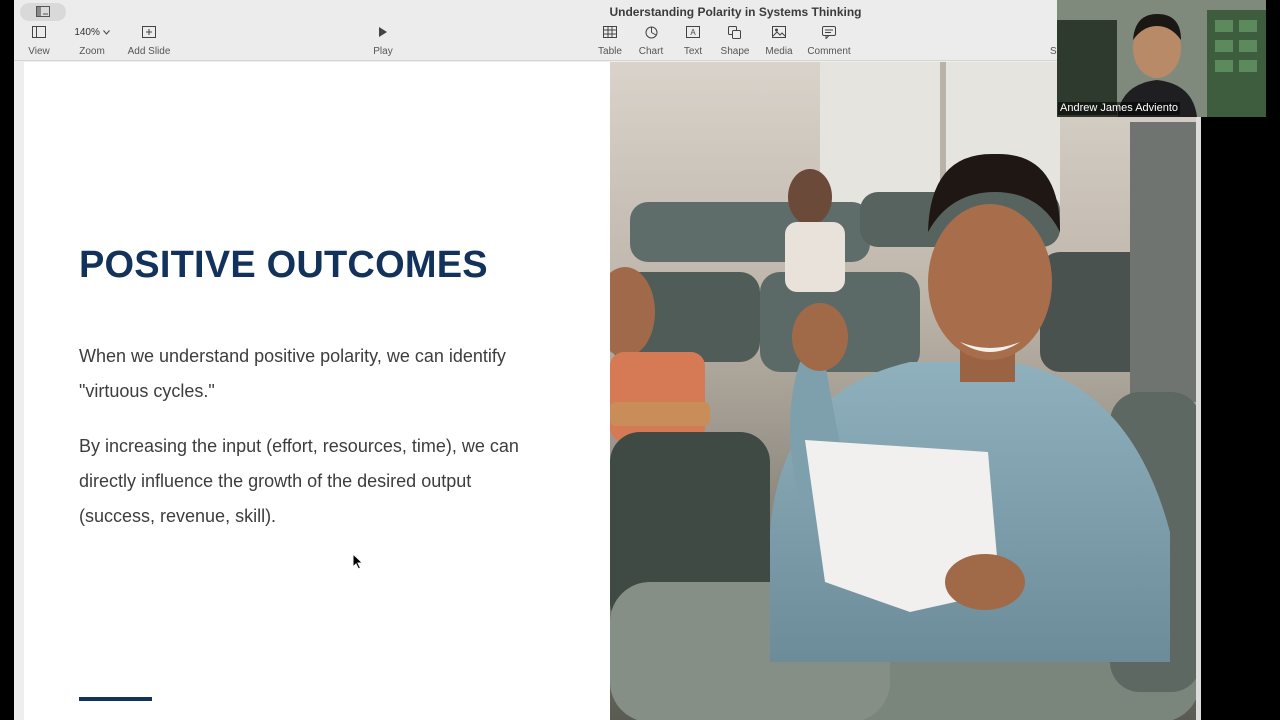 This screenshot has width=1280, height=720. I want to click on play-button: Play, so click(383, 41).